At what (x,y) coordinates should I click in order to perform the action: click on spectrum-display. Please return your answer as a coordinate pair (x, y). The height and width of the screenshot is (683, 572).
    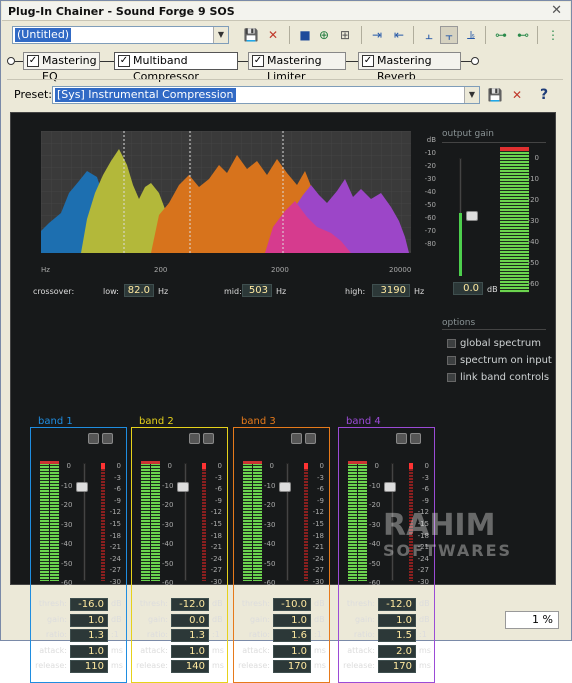
    Looking at the image, I should click on (226, 192).